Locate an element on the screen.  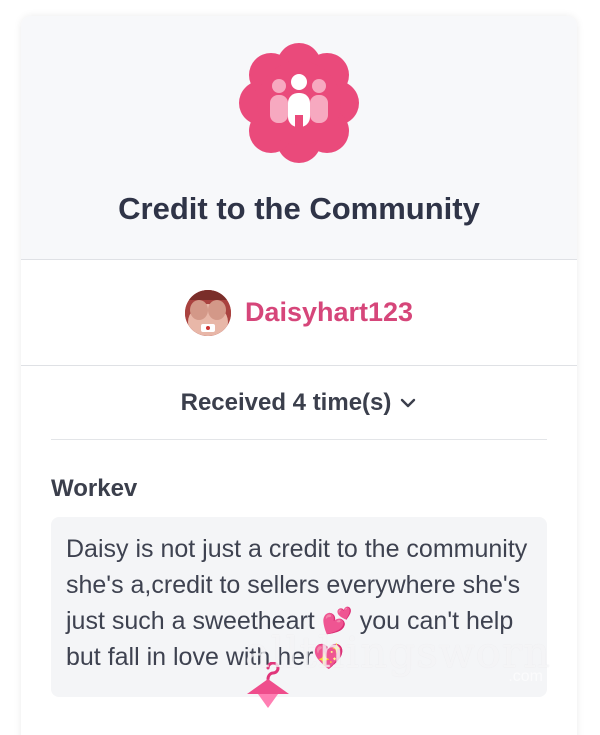
username-link: Daisyhart123 is located at coordinates (329, 312).